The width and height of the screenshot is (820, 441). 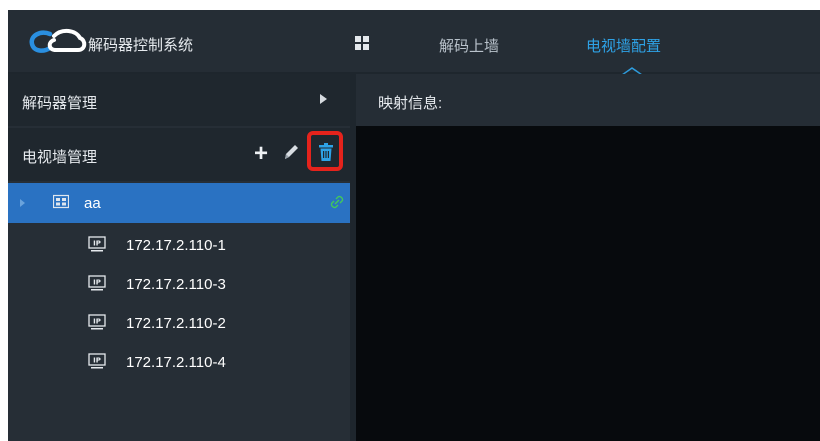 I want to click on caret-right-icon, so click(x=323, y=99).